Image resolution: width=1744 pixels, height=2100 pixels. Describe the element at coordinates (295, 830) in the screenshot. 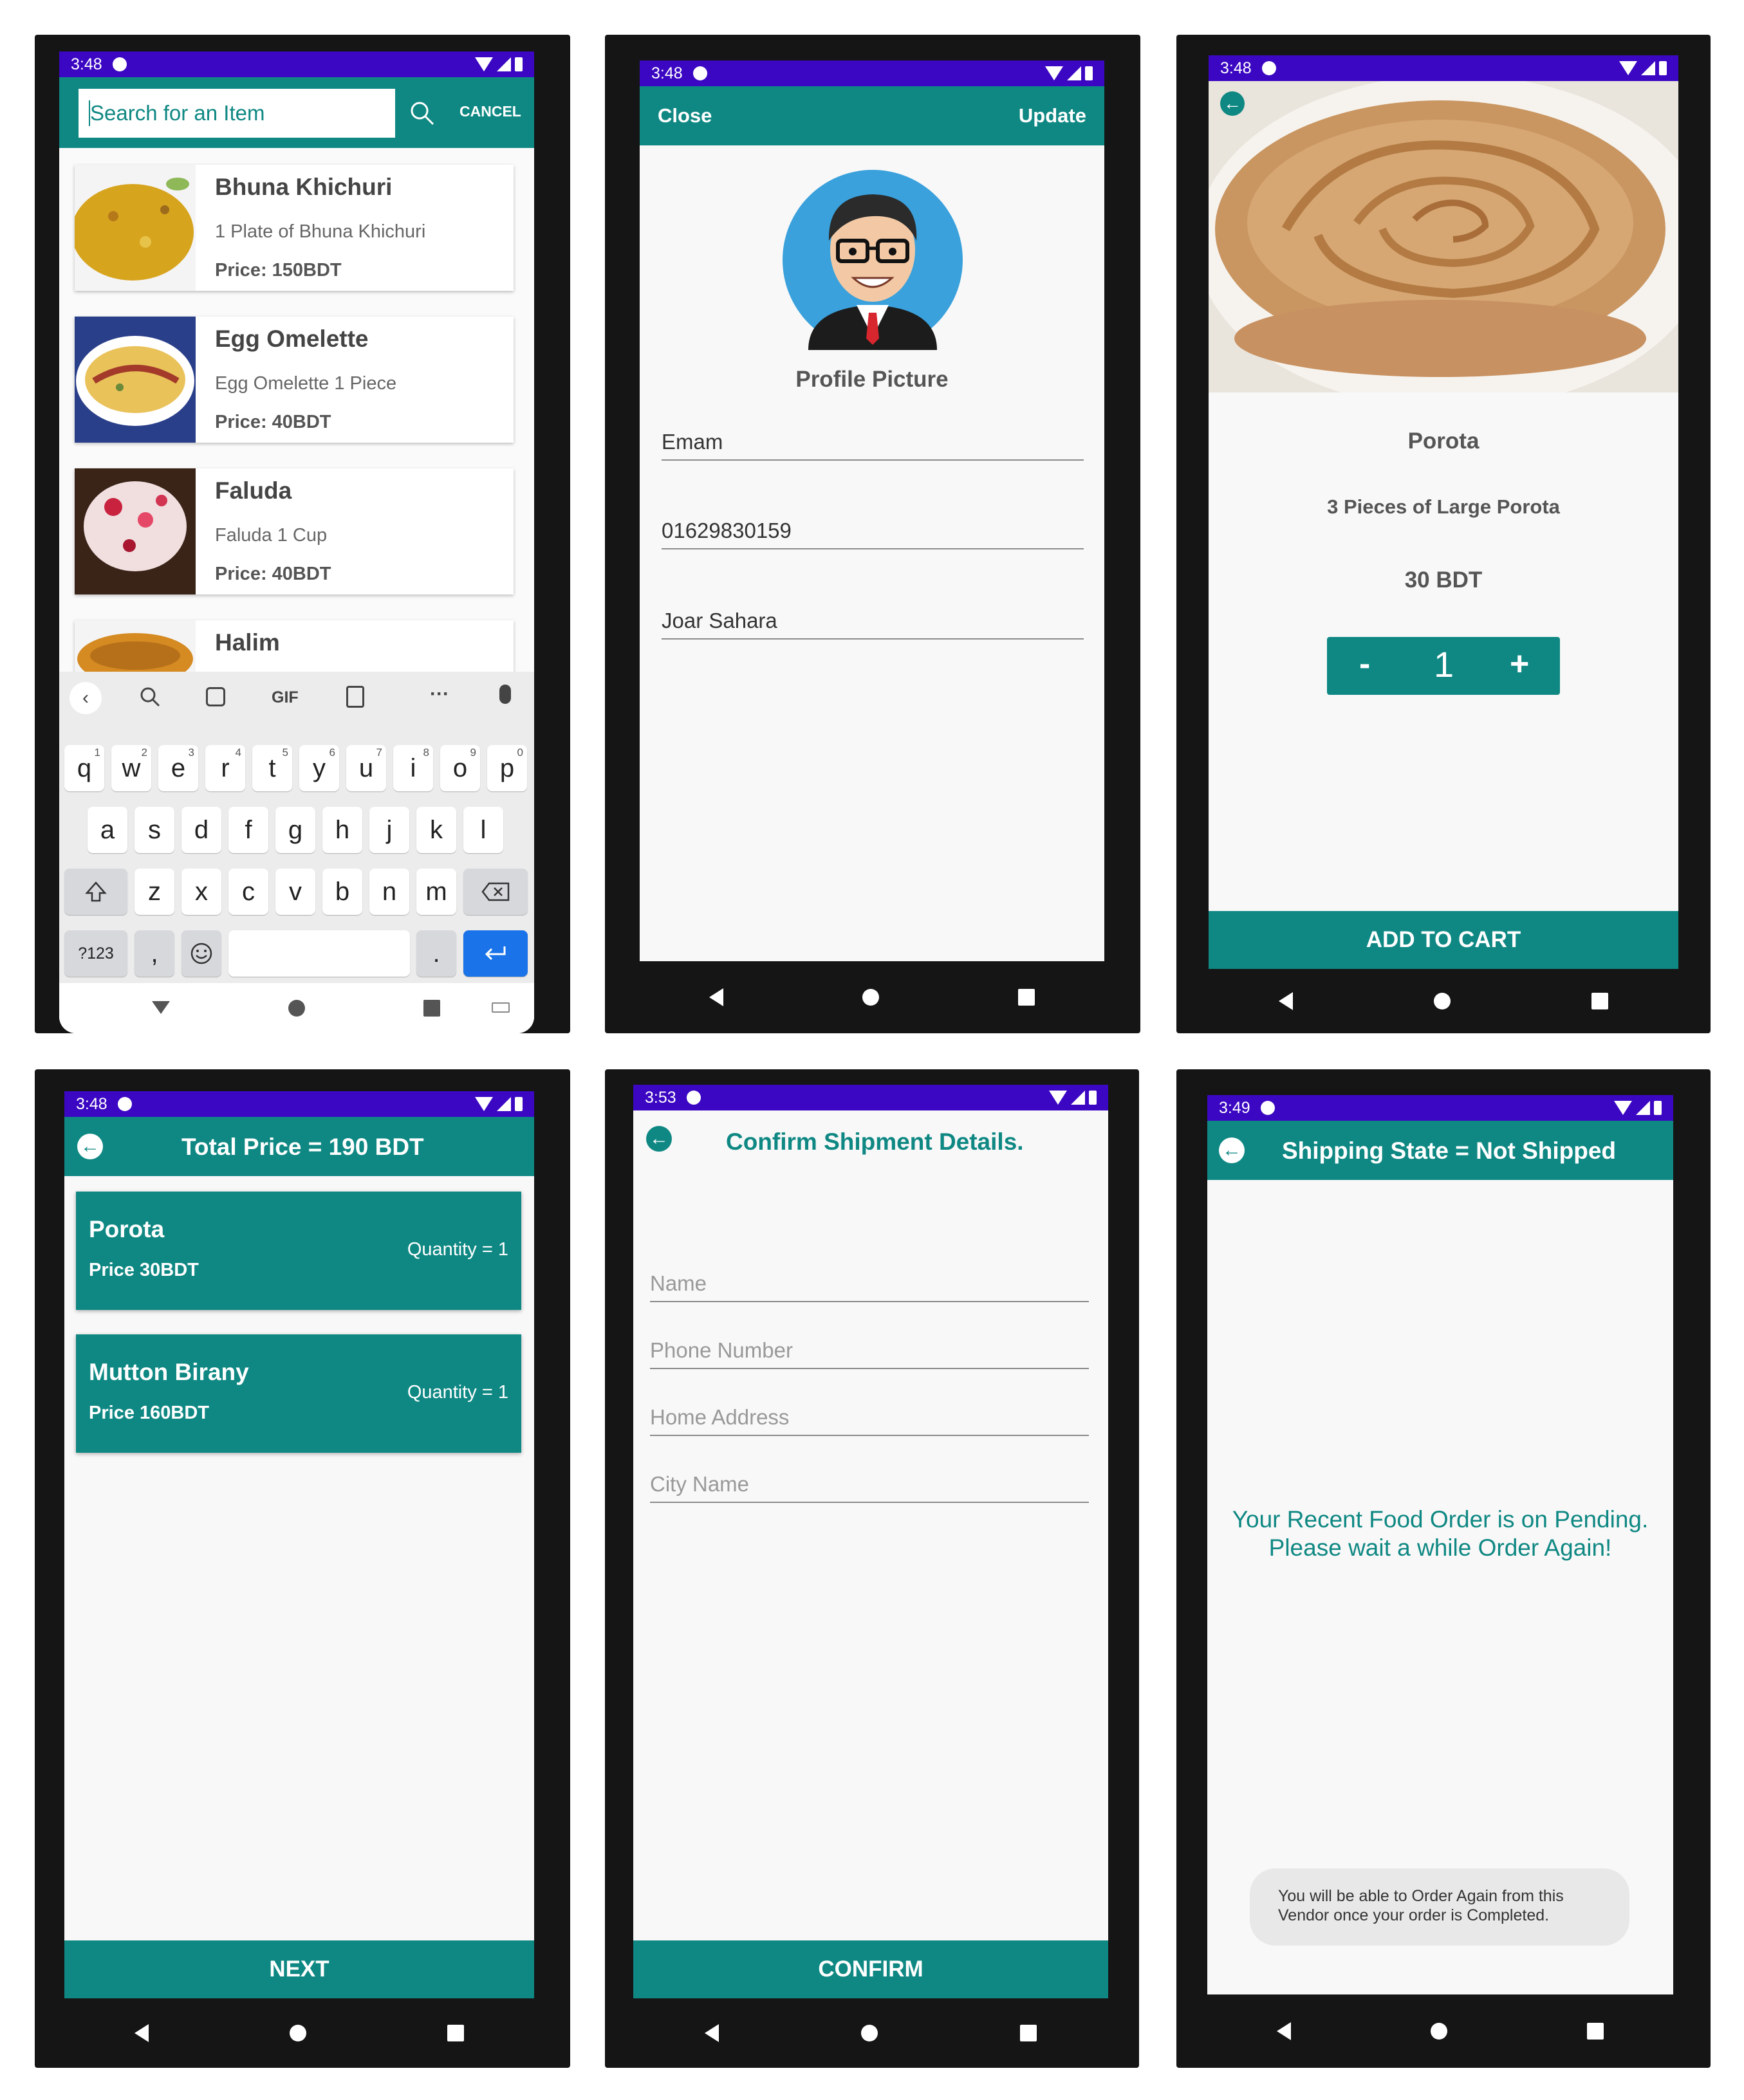

I see `key: g` at that location.